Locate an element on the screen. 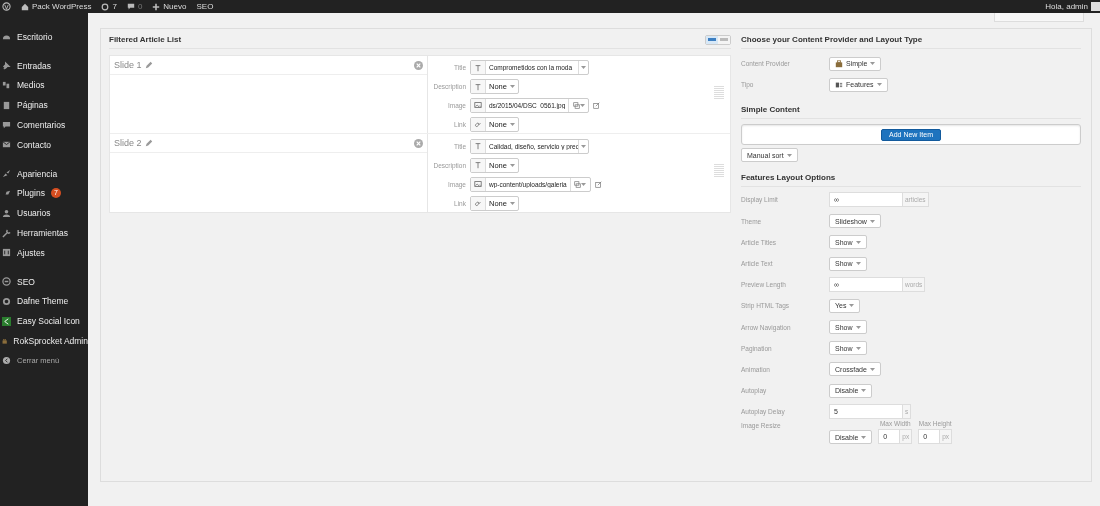 The width and height of the screenshot is (1100, 506). menu-item: Herramientas is located at coordinates (44, 233).